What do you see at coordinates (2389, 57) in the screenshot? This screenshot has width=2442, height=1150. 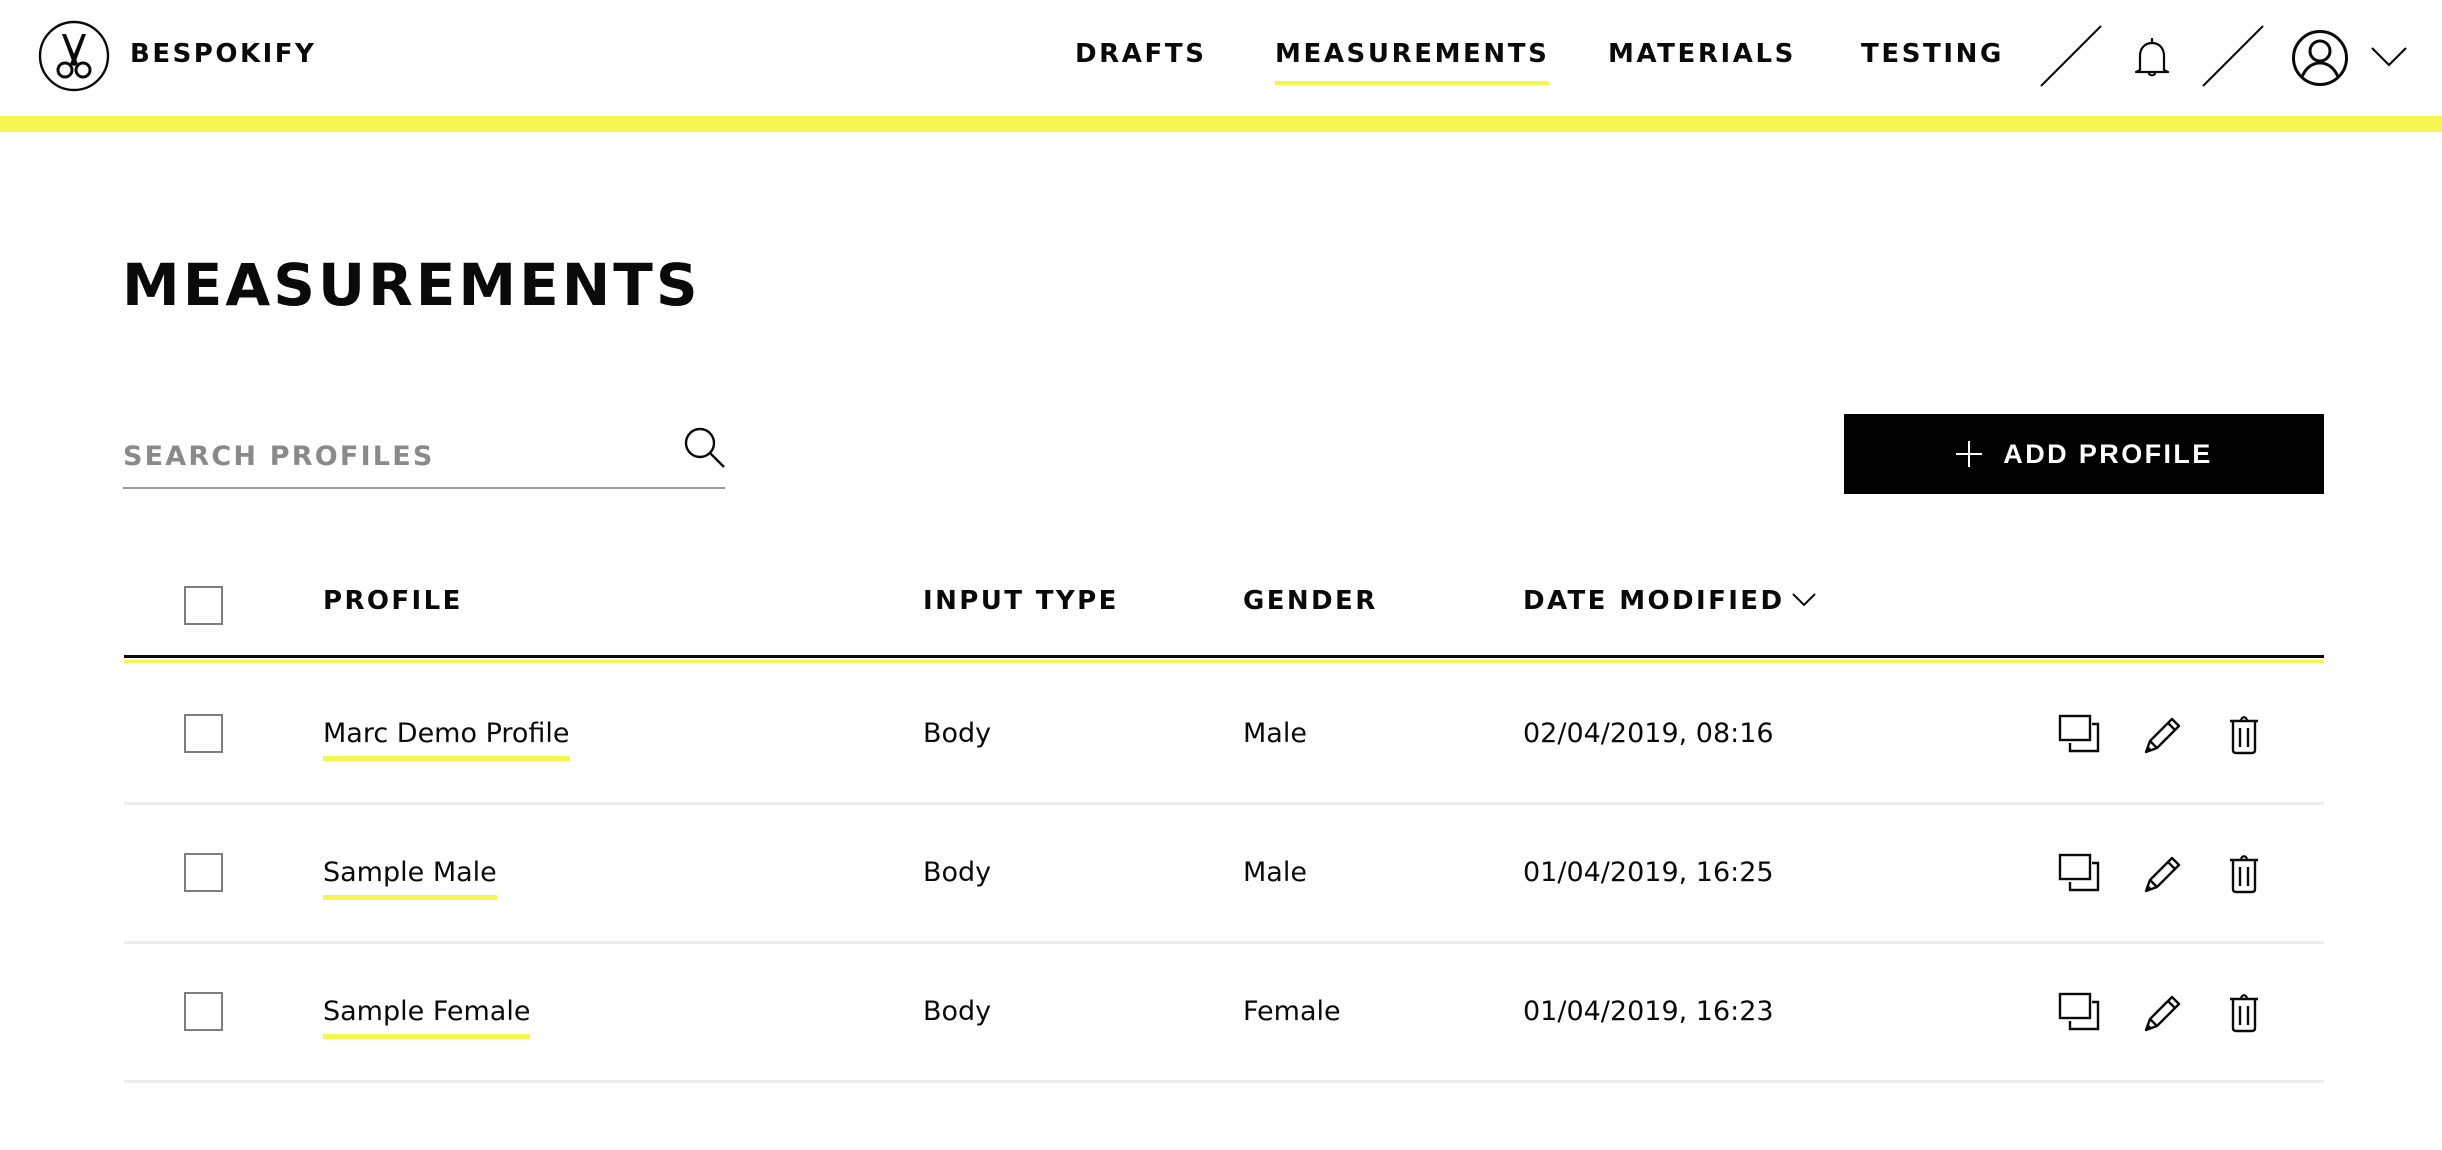 I see `chevron-down-icon` at bounding box center [2389, 57].